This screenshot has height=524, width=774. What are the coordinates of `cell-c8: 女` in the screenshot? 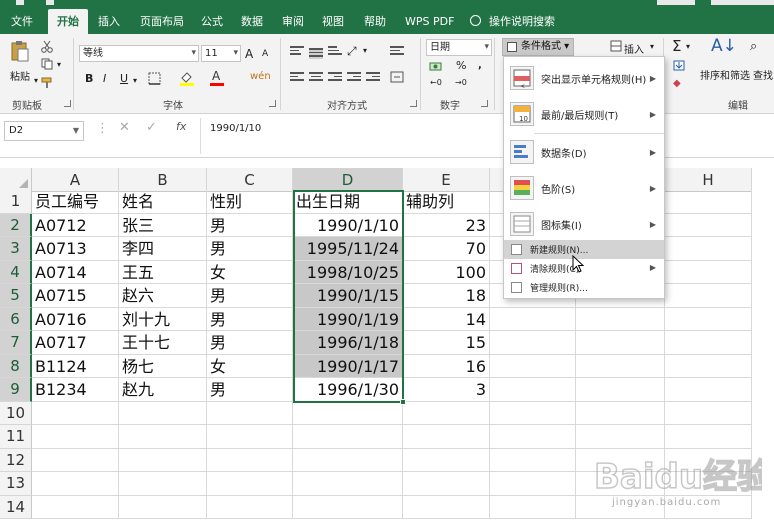 It's located at (250, 366).